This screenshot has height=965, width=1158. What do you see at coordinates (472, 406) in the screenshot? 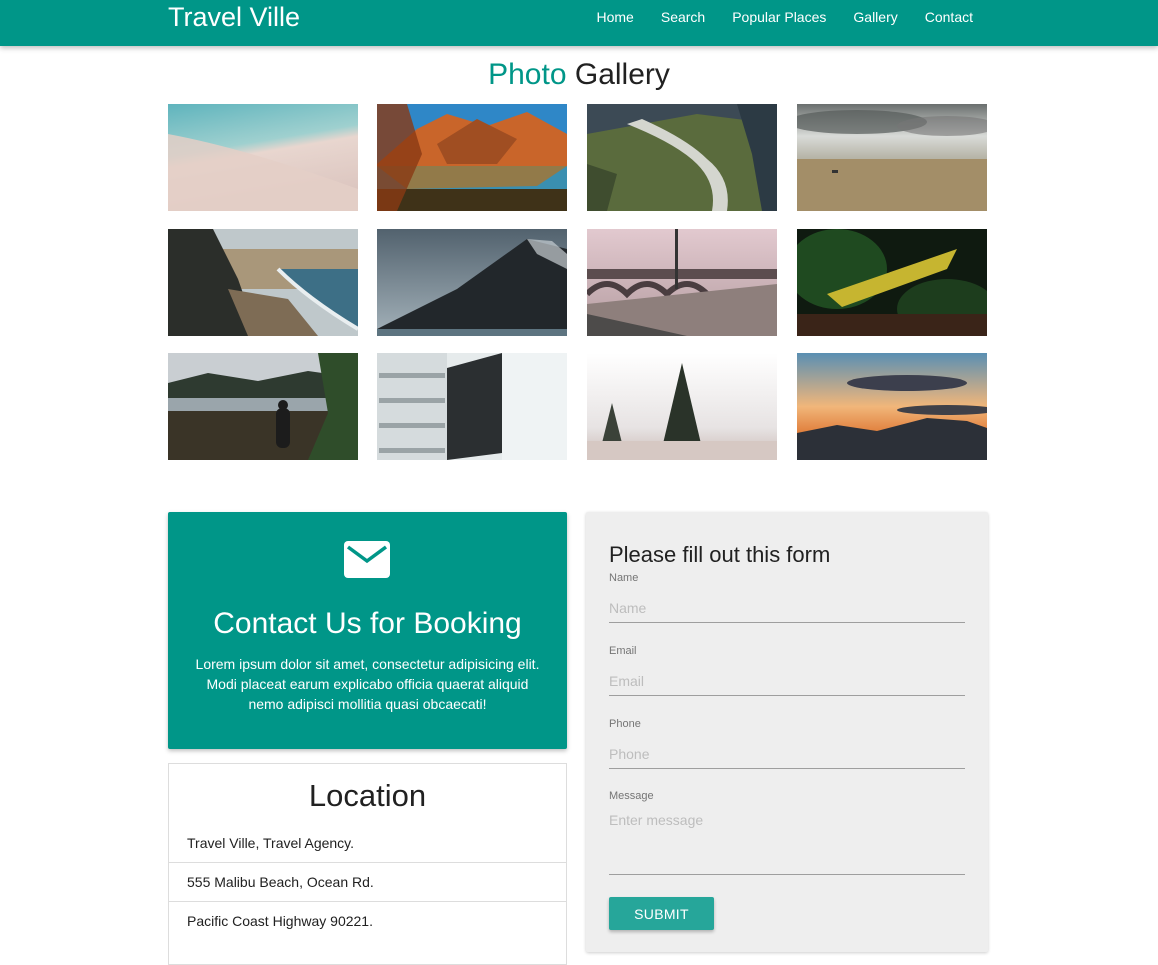
I see `gallery-photo-building-facade` at bounding box center [472, 406].